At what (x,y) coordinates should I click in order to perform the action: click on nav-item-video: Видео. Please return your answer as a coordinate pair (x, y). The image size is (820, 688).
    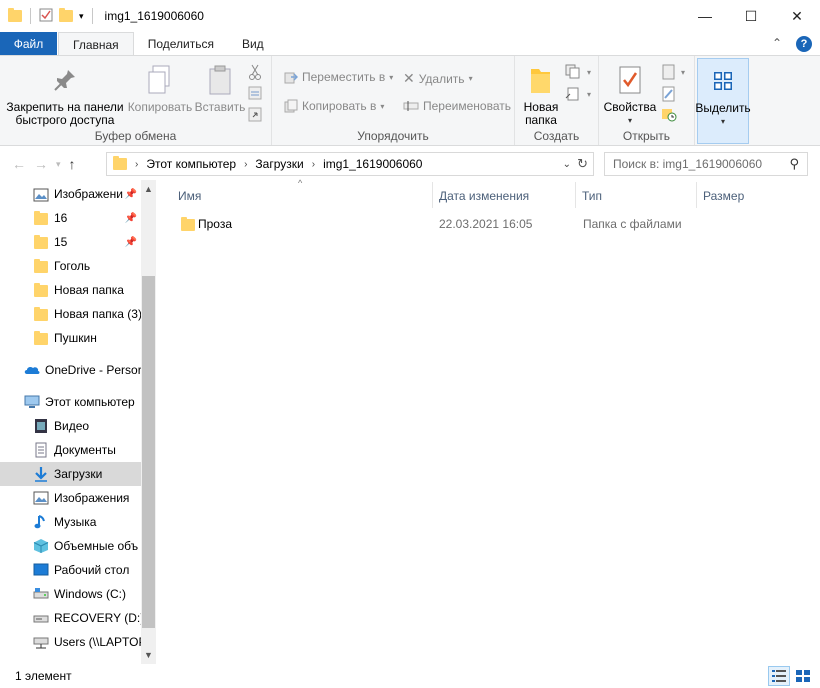
    Looking at the image, I should click on (70, 426).